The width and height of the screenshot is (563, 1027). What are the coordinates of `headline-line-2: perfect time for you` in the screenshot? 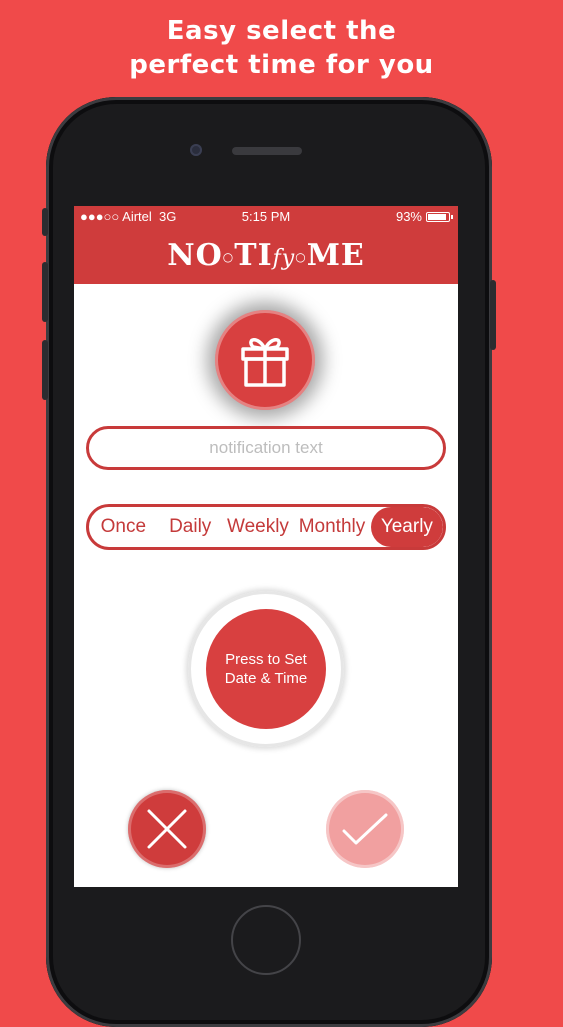 It's located at (281, 65).